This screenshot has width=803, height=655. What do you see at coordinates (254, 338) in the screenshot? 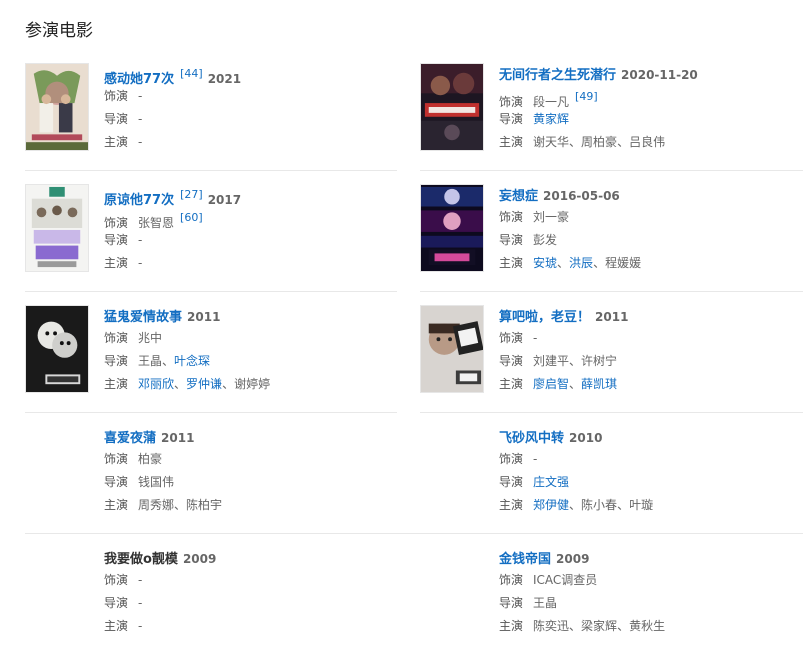
I see `role-line: 饰演 兆中` at bounding box center [254, 338].